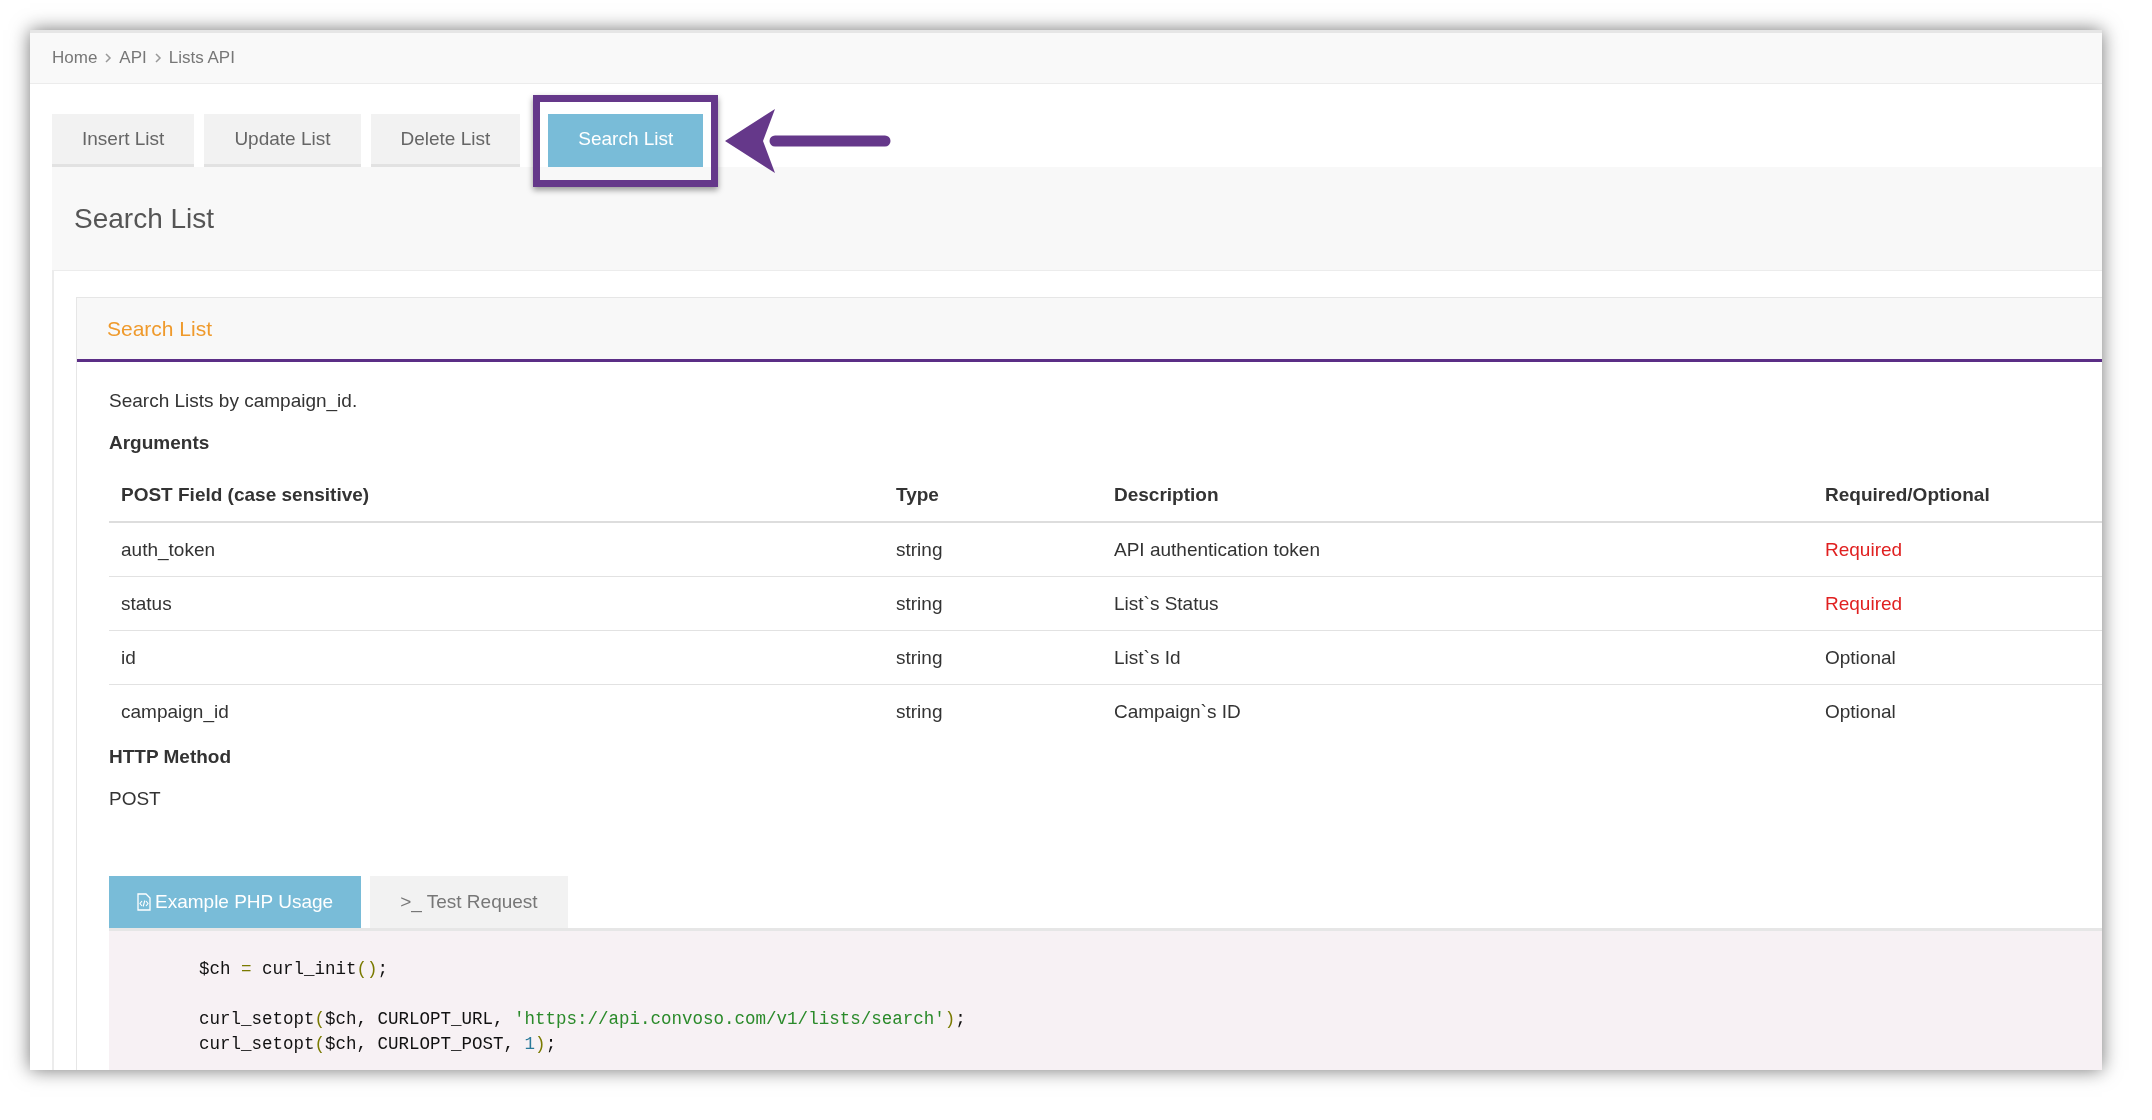 The width and height of the screenshot is (2152, 1120). Describe the element at coordinates (469, 902) in the screenshot. I see `tab: >_ Test Request` at that location.